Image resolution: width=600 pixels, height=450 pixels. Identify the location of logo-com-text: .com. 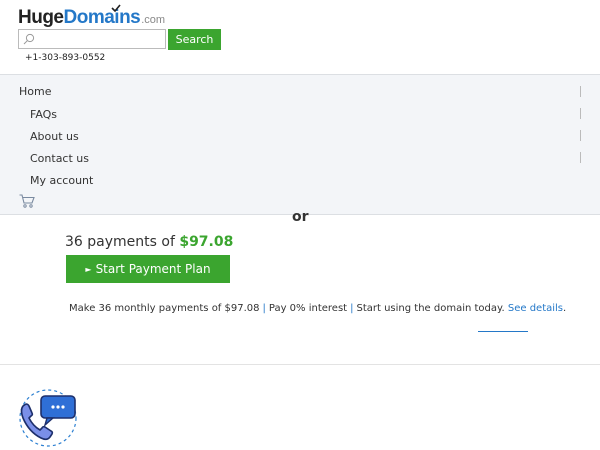
(153, 20).